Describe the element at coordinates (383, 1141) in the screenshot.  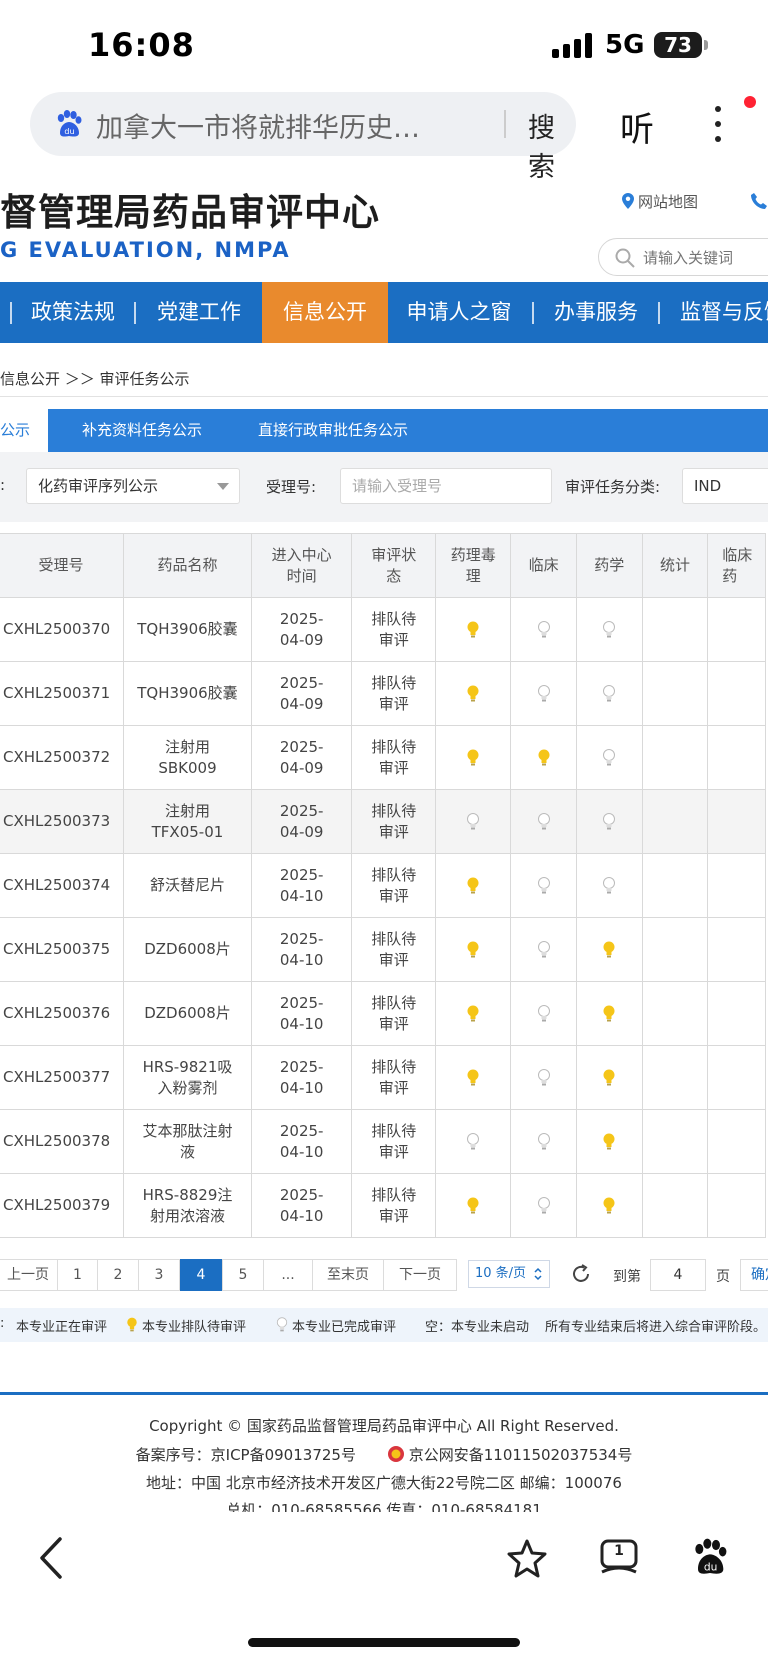
I see `table-row: CXHL2500378 艾本那肽注射液 2025- 04-10 排队待 审评` at that location.